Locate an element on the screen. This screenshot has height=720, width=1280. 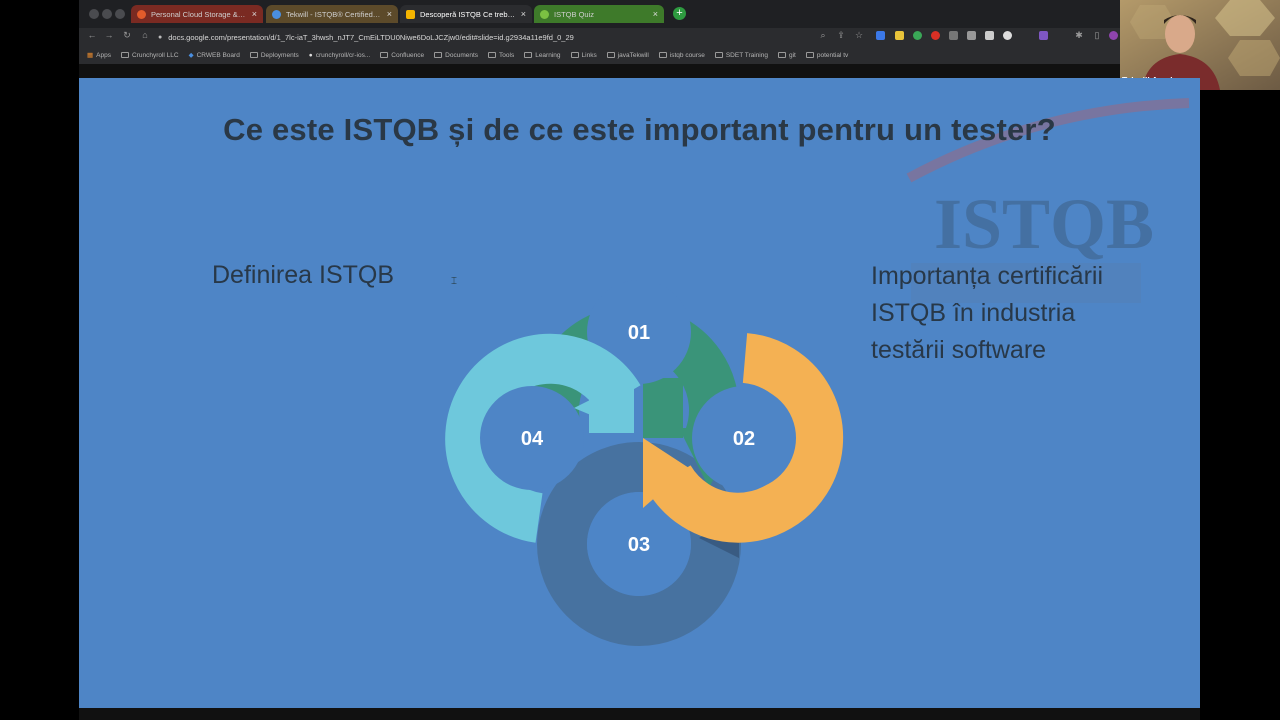
bookmark-folder: git is located at coordinates (786, 55).